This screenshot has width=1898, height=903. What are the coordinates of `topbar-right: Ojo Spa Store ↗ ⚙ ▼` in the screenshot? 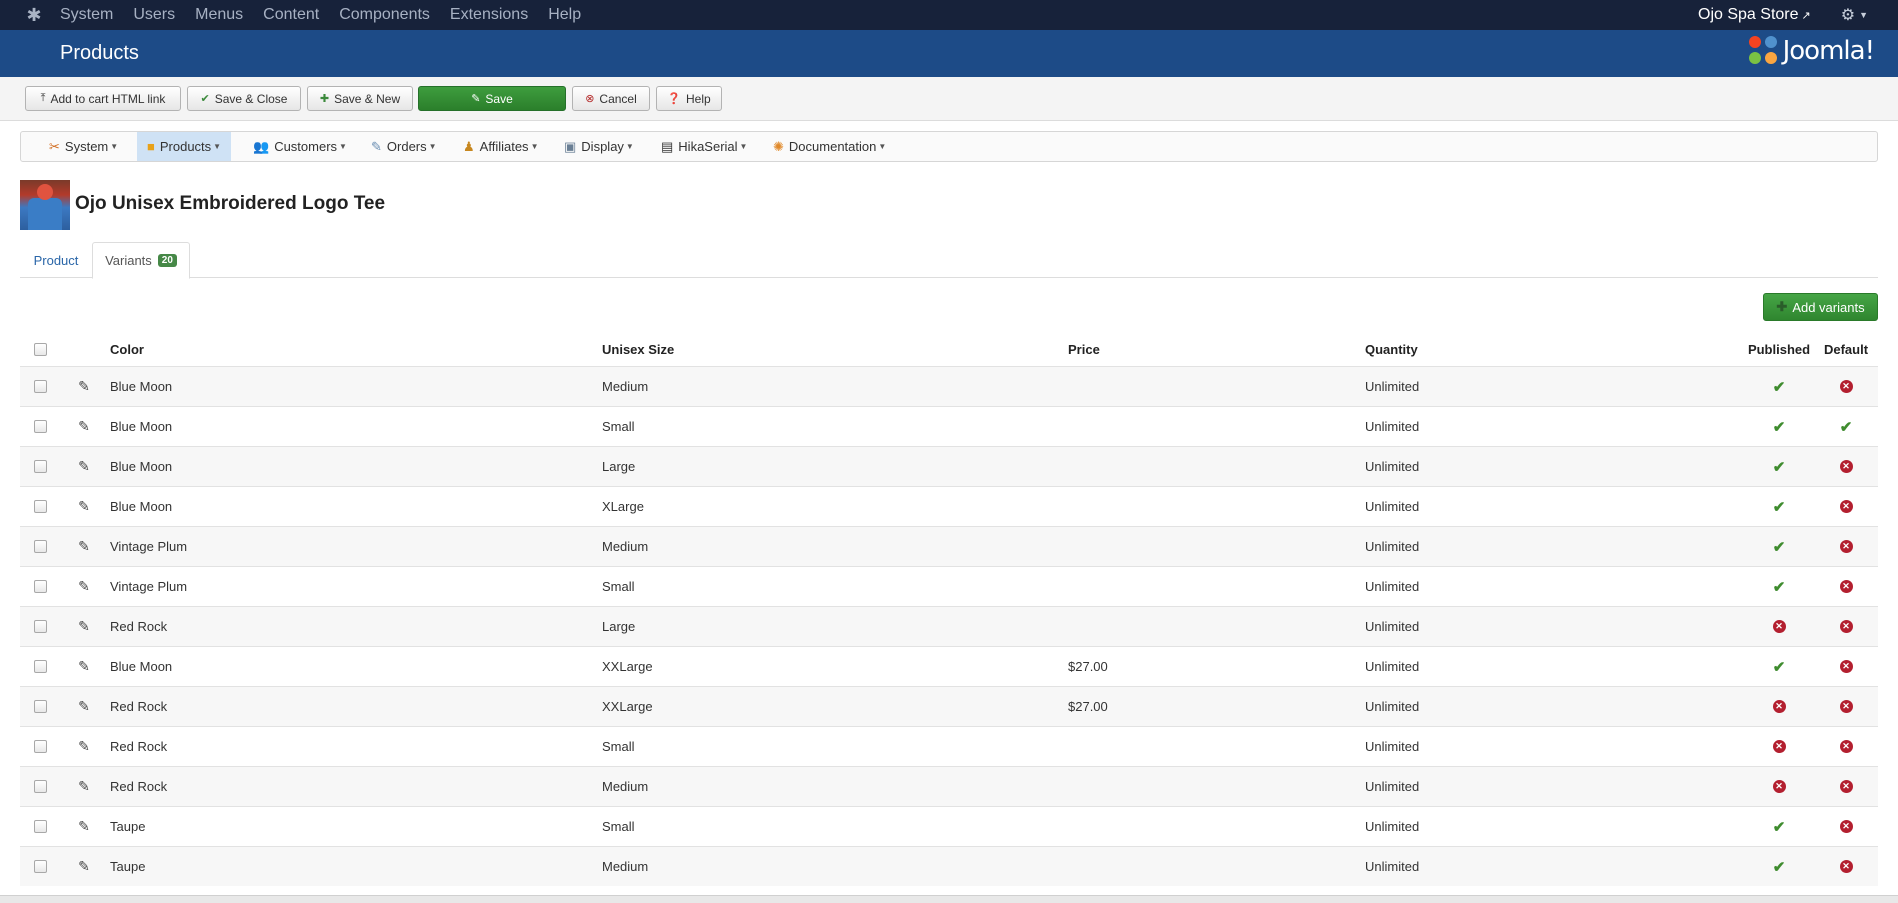 It's located at (1783, 15).